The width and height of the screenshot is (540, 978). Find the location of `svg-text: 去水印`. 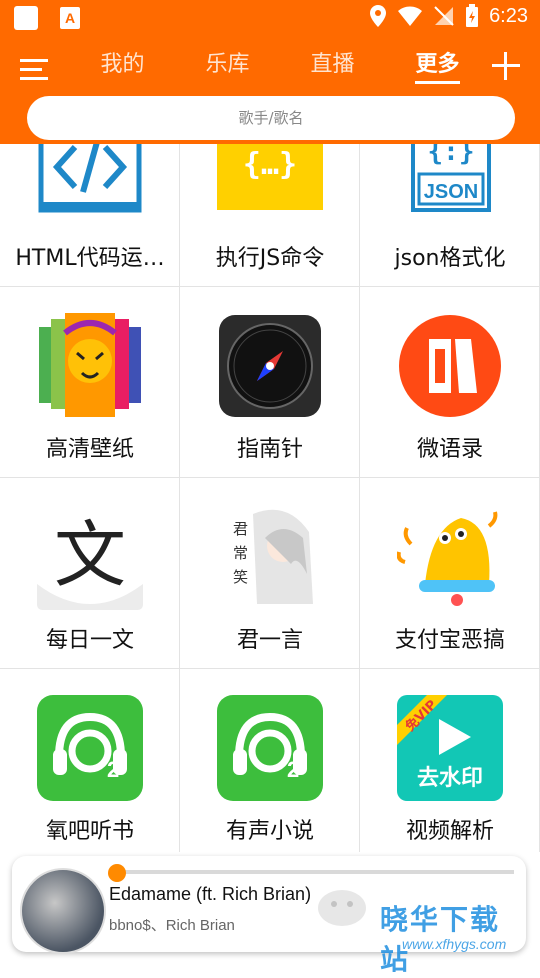

svg-text: 去水印 is located at coordinates (450, 778).